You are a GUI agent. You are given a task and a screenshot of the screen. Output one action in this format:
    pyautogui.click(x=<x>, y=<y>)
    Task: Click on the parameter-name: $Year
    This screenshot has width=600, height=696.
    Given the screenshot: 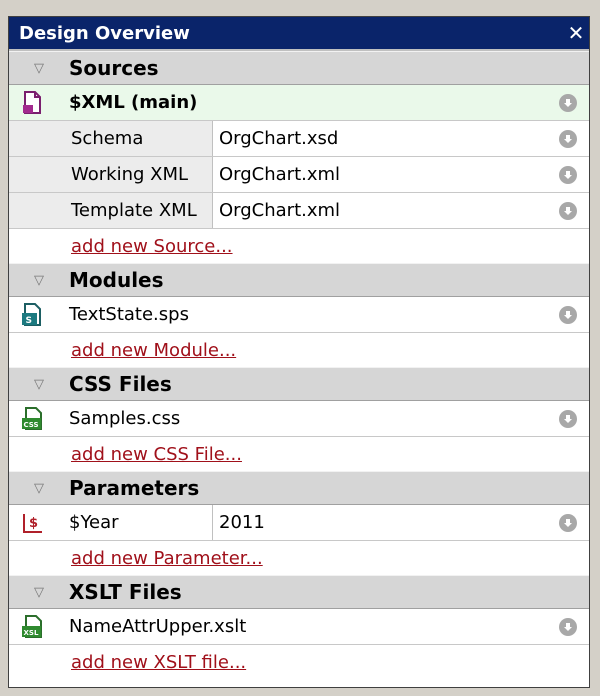 What is the action you would take?
    pyautogui.click(x=141, y=522)
    